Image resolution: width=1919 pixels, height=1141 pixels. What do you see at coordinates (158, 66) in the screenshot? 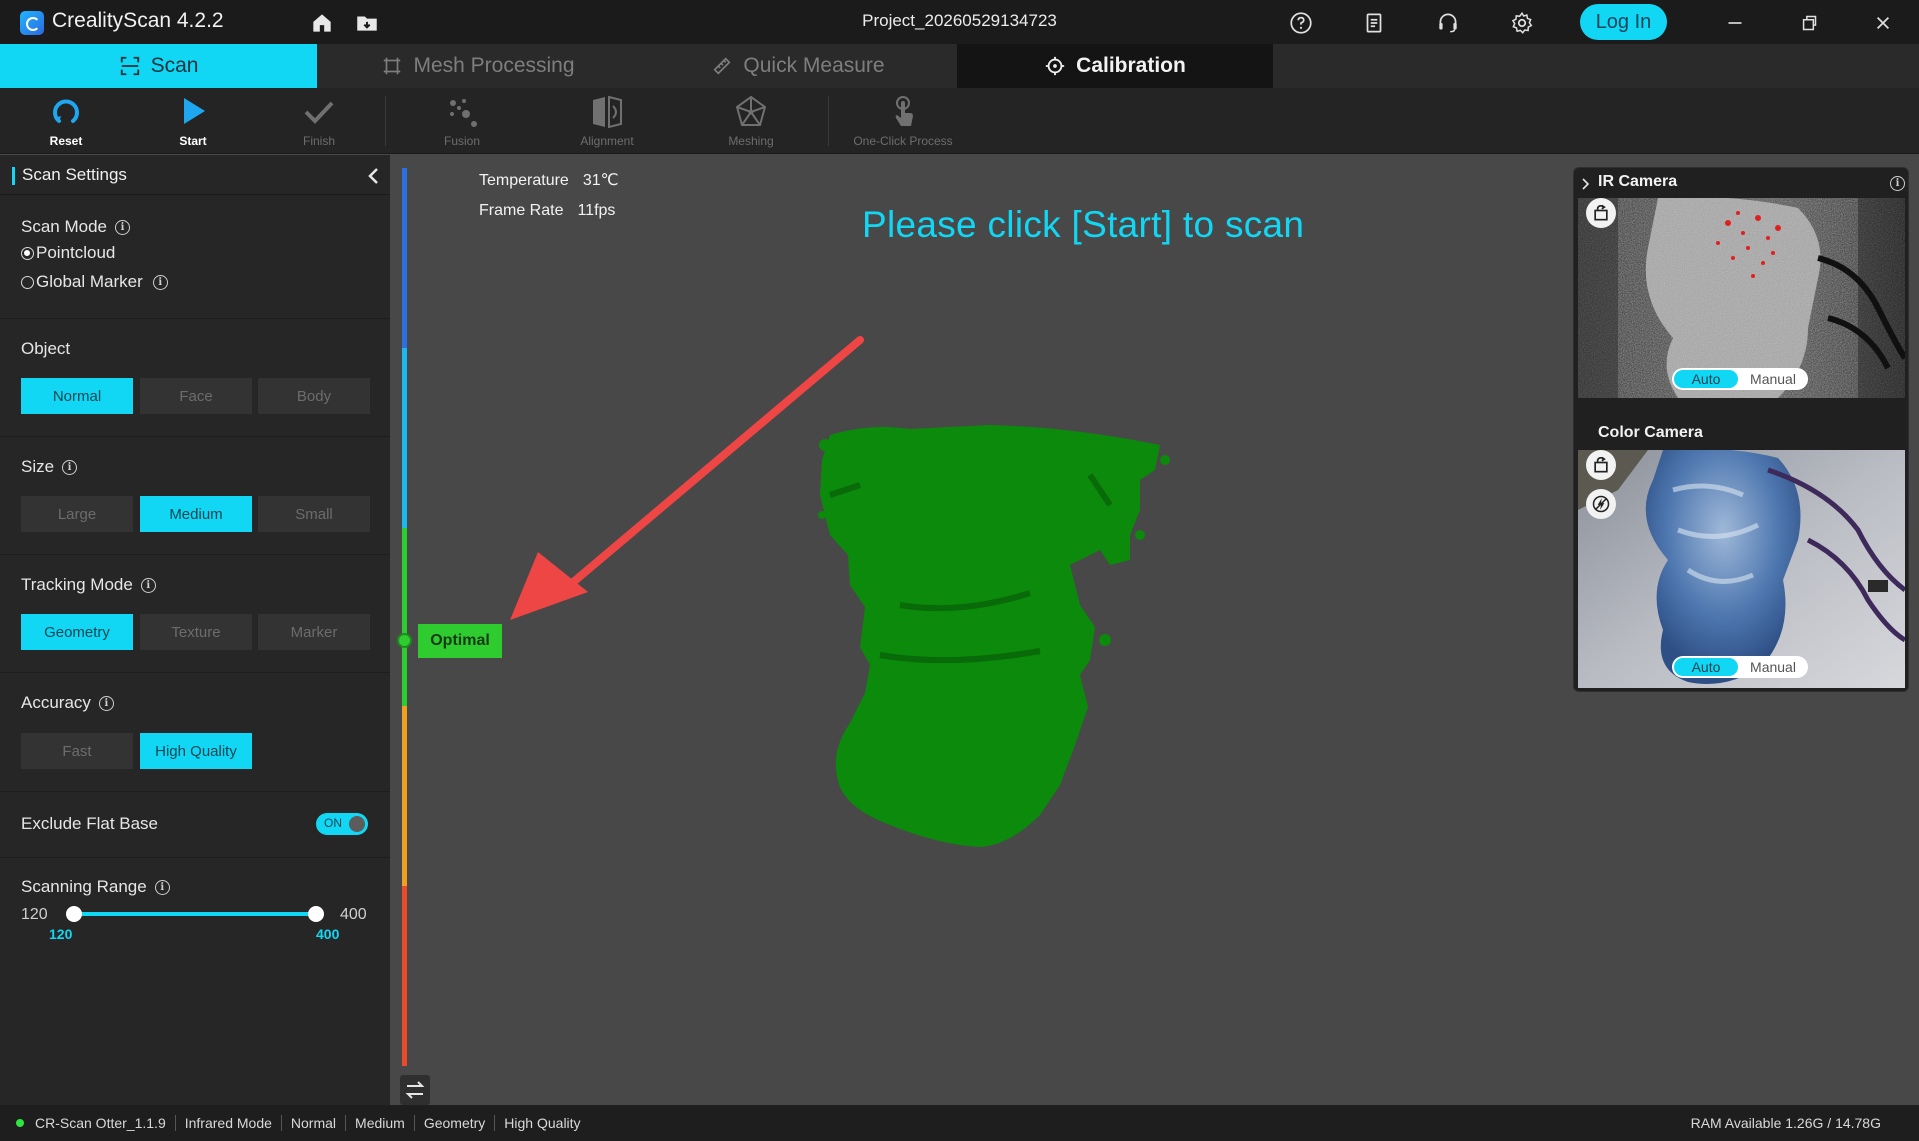
I see `tab-scan: Scan` at bounding box center [158, 66].